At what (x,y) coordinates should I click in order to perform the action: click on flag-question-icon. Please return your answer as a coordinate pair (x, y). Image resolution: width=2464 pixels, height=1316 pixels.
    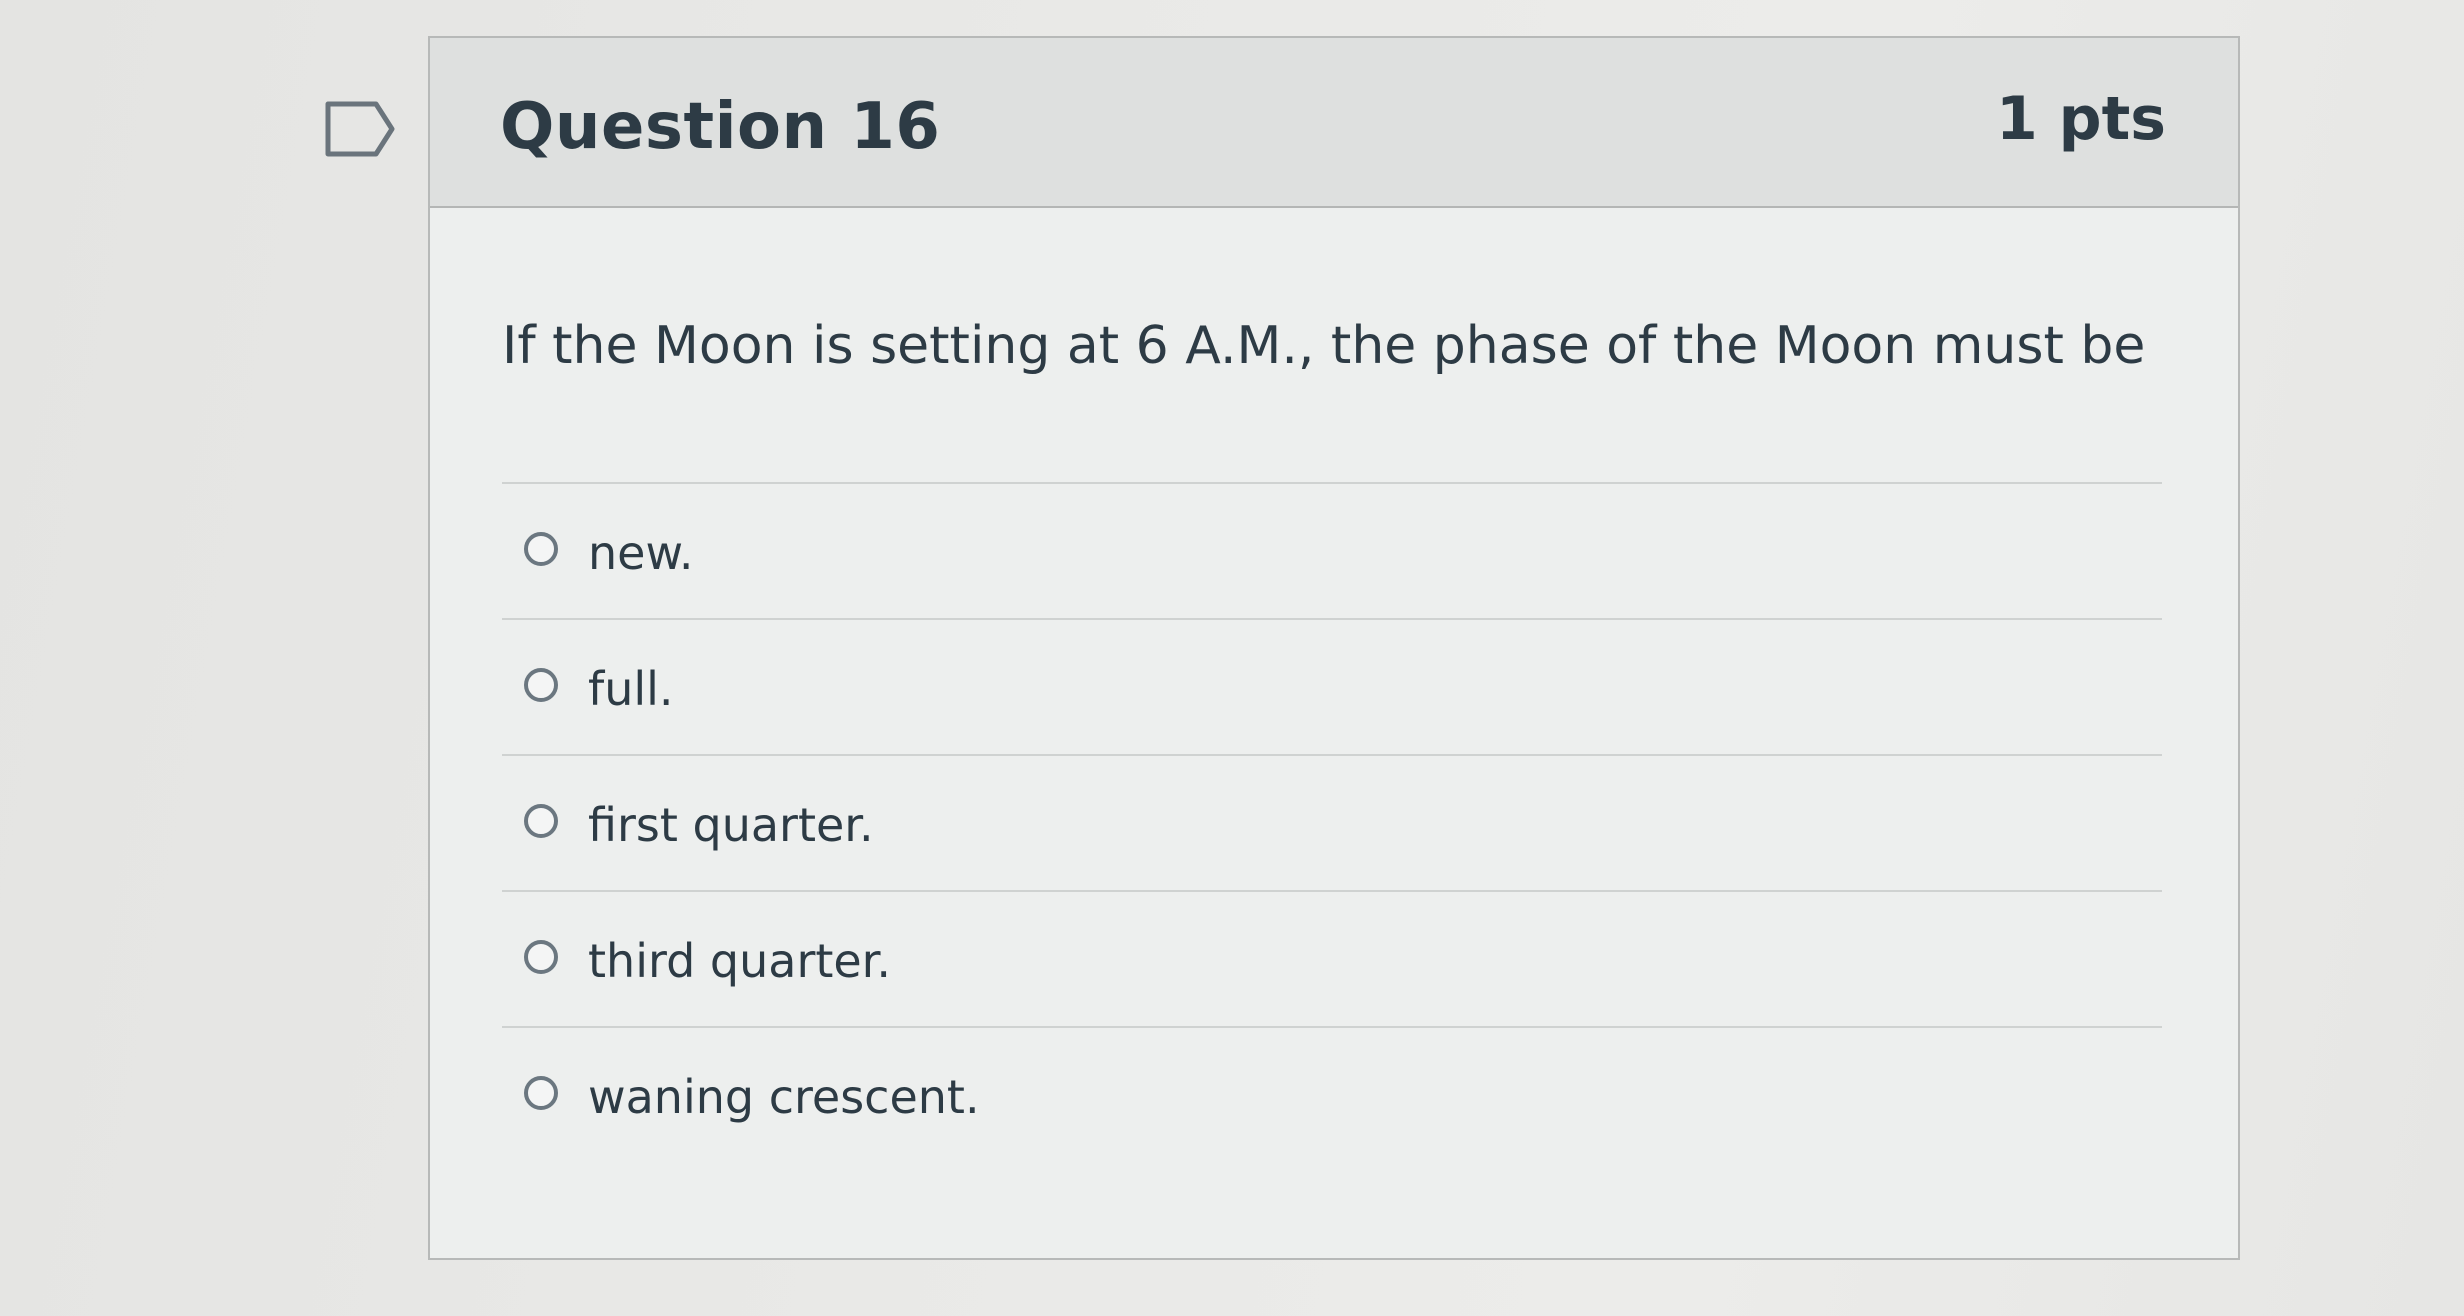
    Looking at the image, I should click on (360, 129).